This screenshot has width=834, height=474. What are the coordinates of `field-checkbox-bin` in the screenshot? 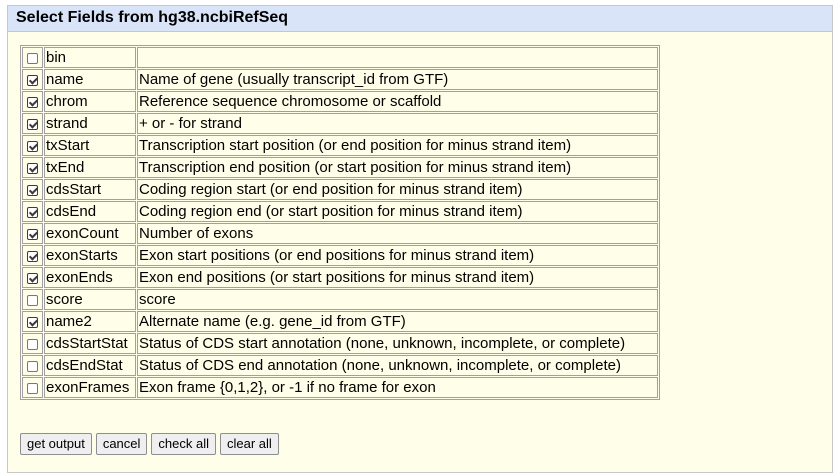 It's located at (32, 58).